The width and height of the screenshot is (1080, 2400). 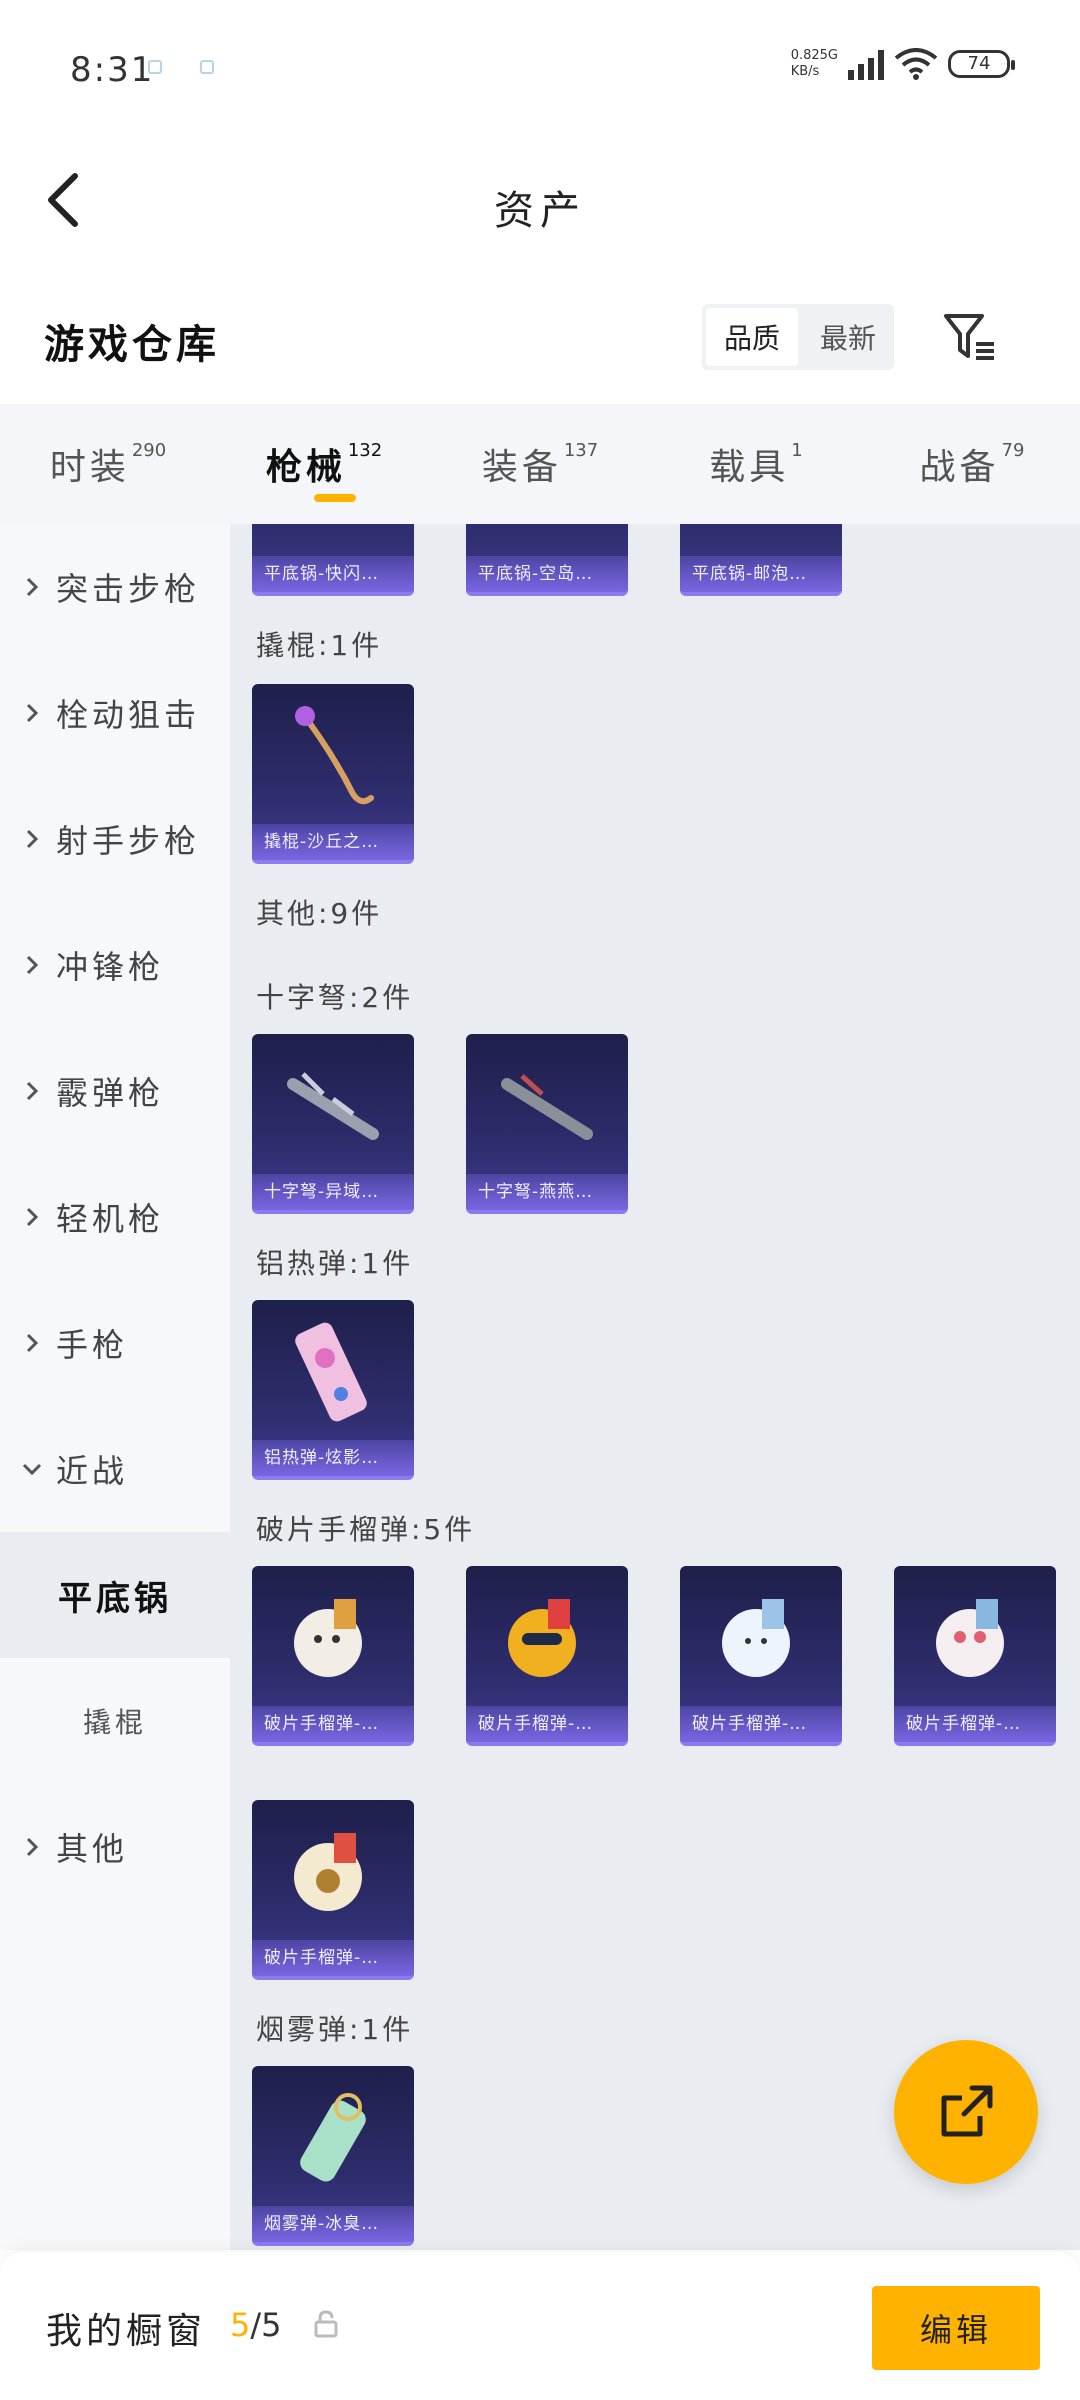 What do you see at coordinates (581, 450) in the screenshot?
I see `tab-count: 137` at bounding box center [581, 450].